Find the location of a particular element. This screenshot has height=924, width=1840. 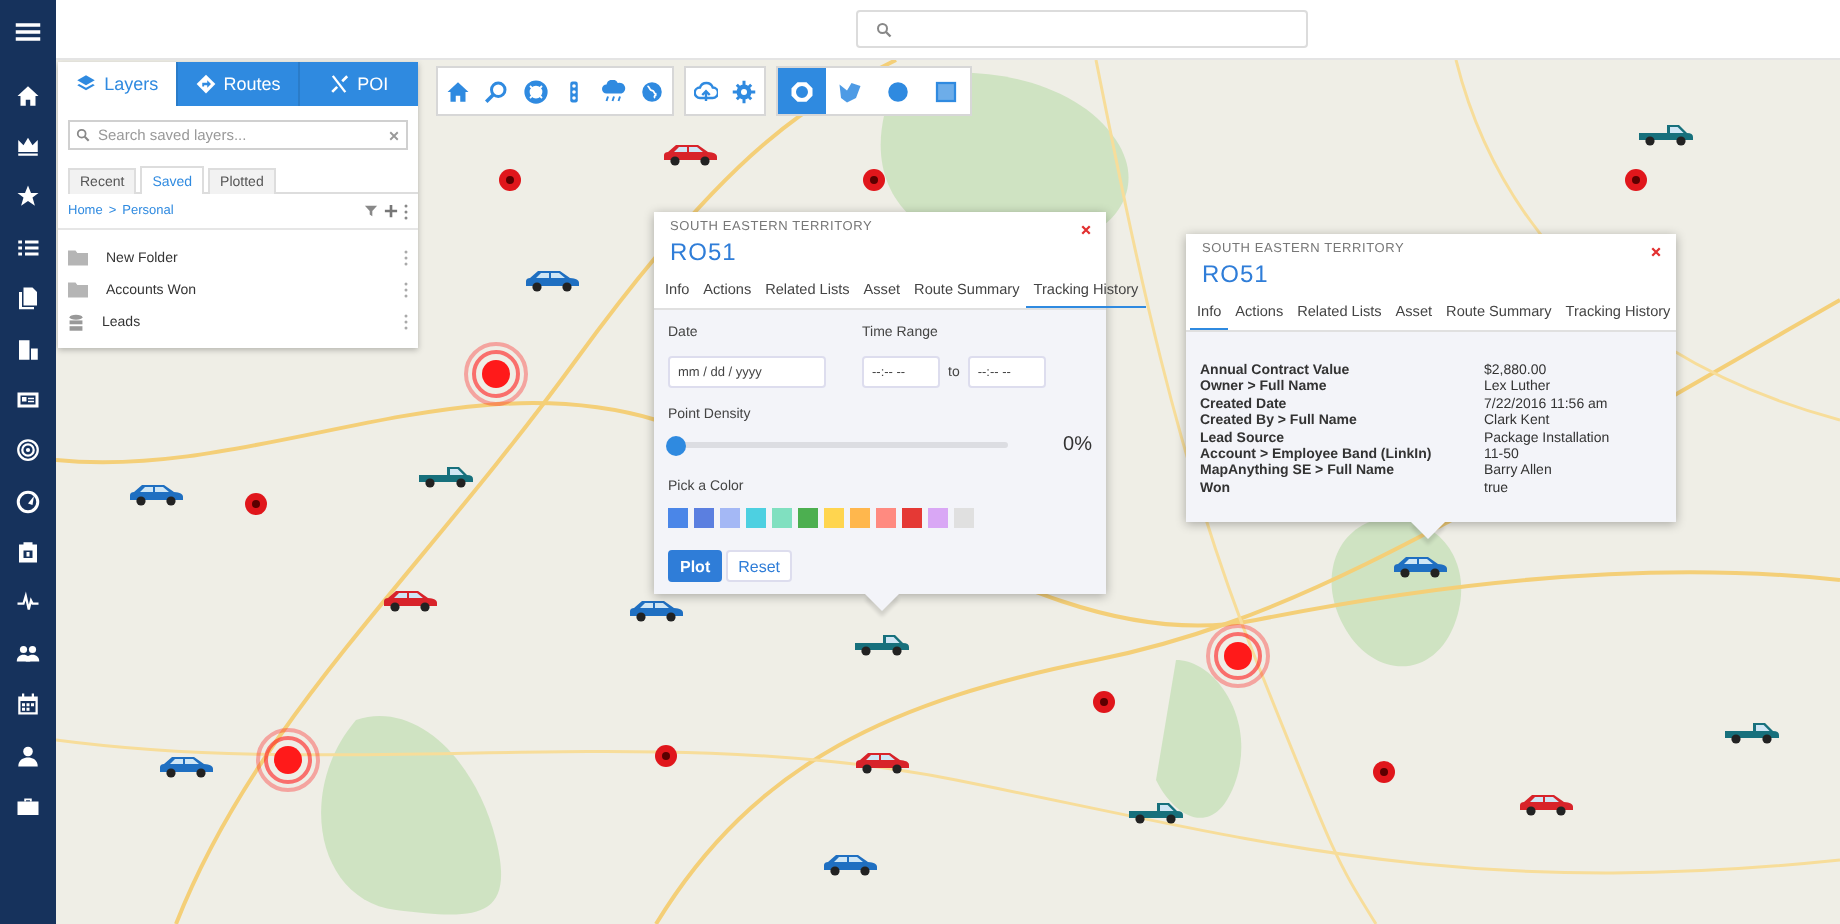

map-tool-button is located at coordinates (802, 91).